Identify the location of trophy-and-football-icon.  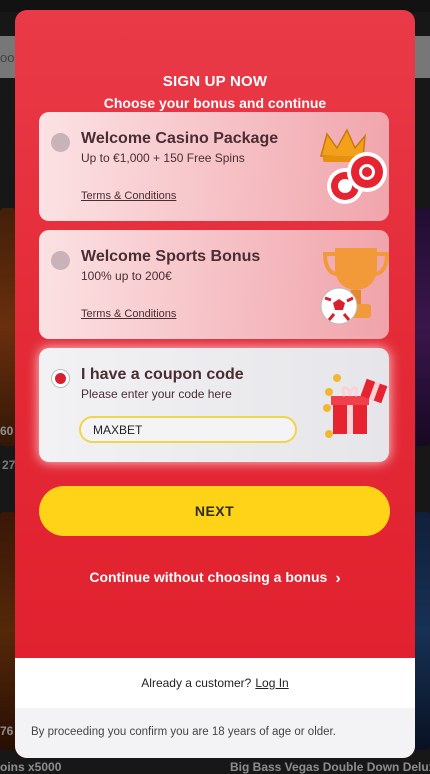
(354, 286).